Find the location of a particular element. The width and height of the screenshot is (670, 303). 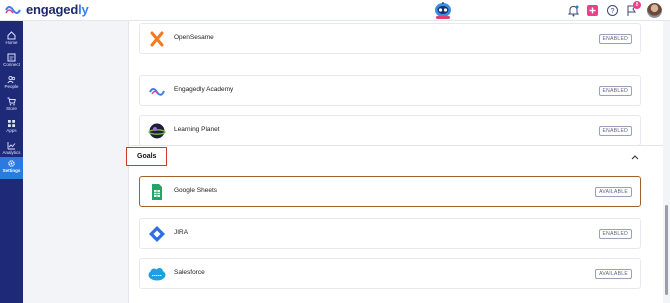

integration-name: Learning Planet is located at coordinates (197, 129).